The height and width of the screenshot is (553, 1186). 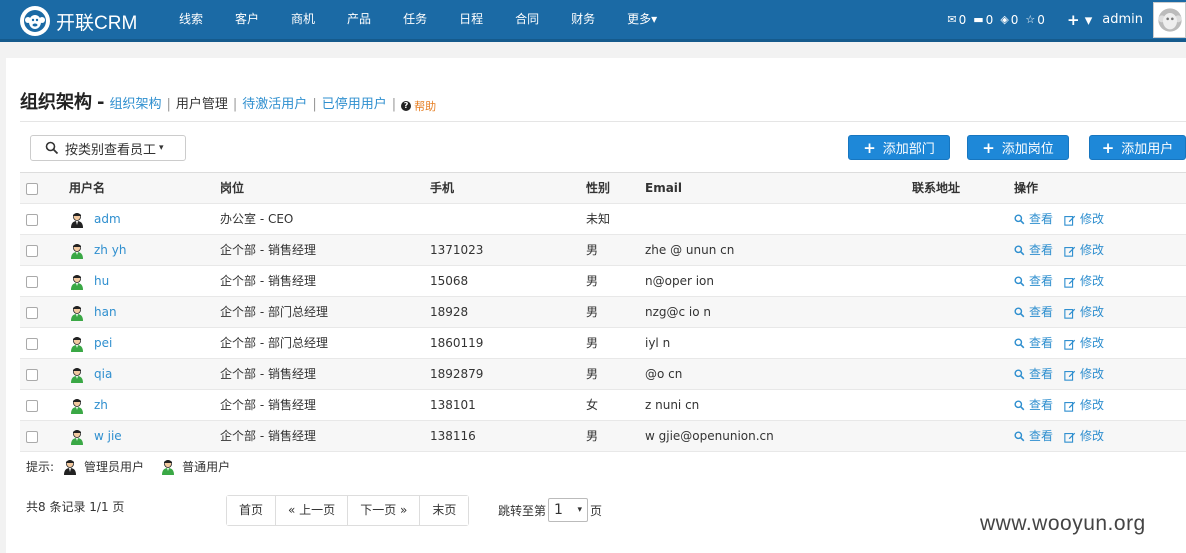 I want to click on help-icon: ?, so click(x=406, y=106).